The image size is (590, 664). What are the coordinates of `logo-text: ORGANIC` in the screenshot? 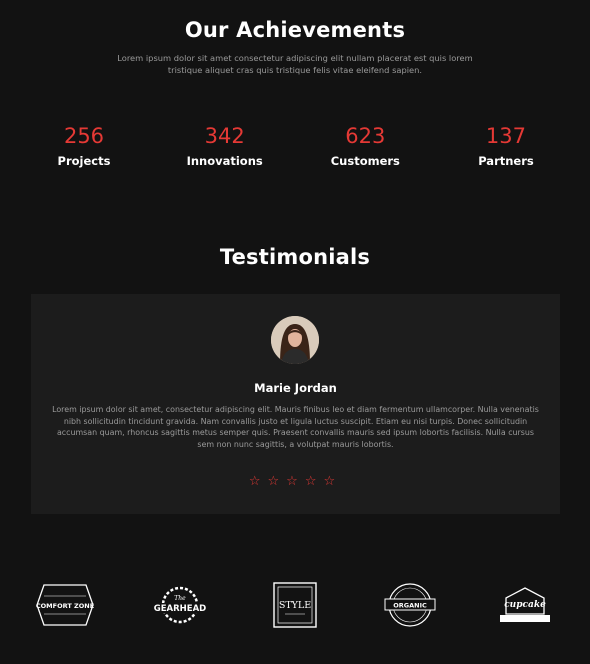 It's located at (410, 606).